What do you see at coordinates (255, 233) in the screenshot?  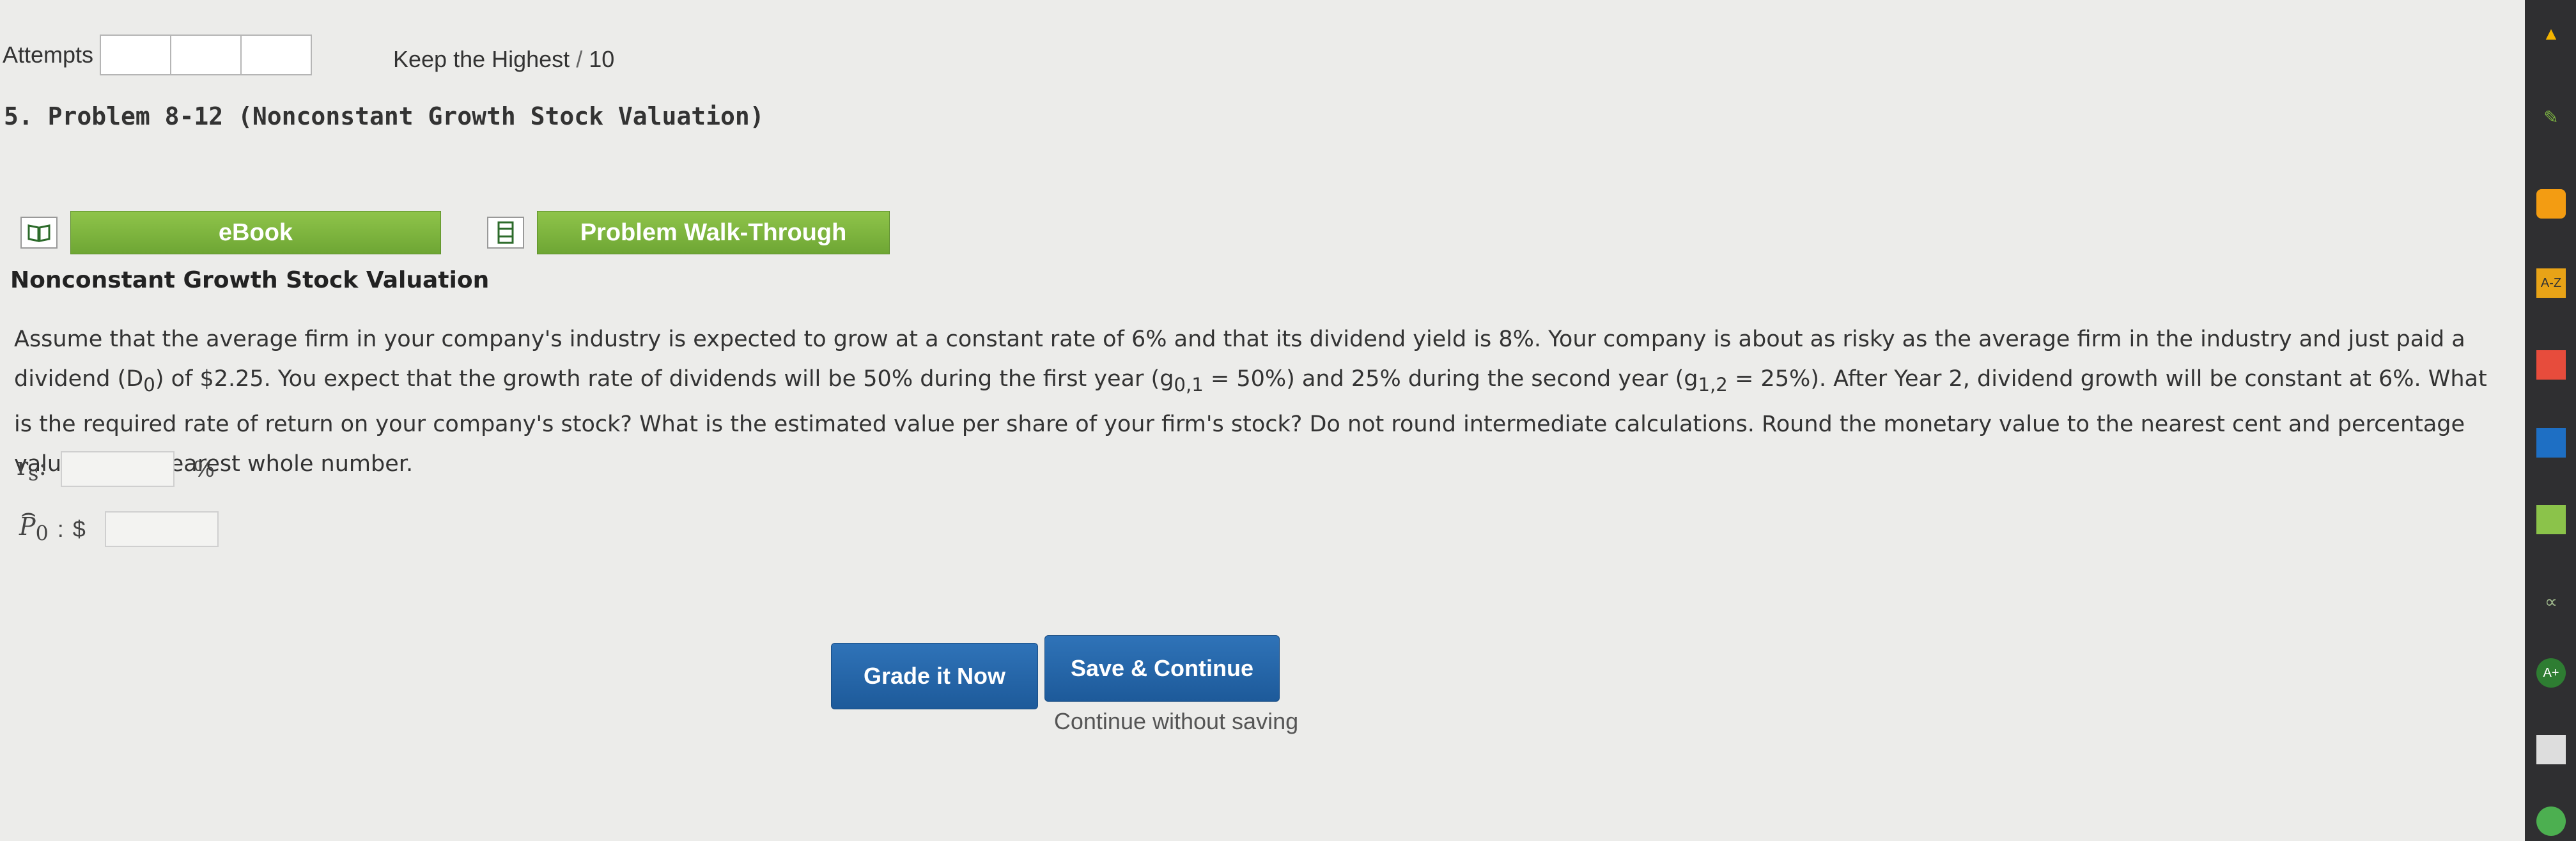 I see `ebook-button: eBook` at bounding box center [255, 233].